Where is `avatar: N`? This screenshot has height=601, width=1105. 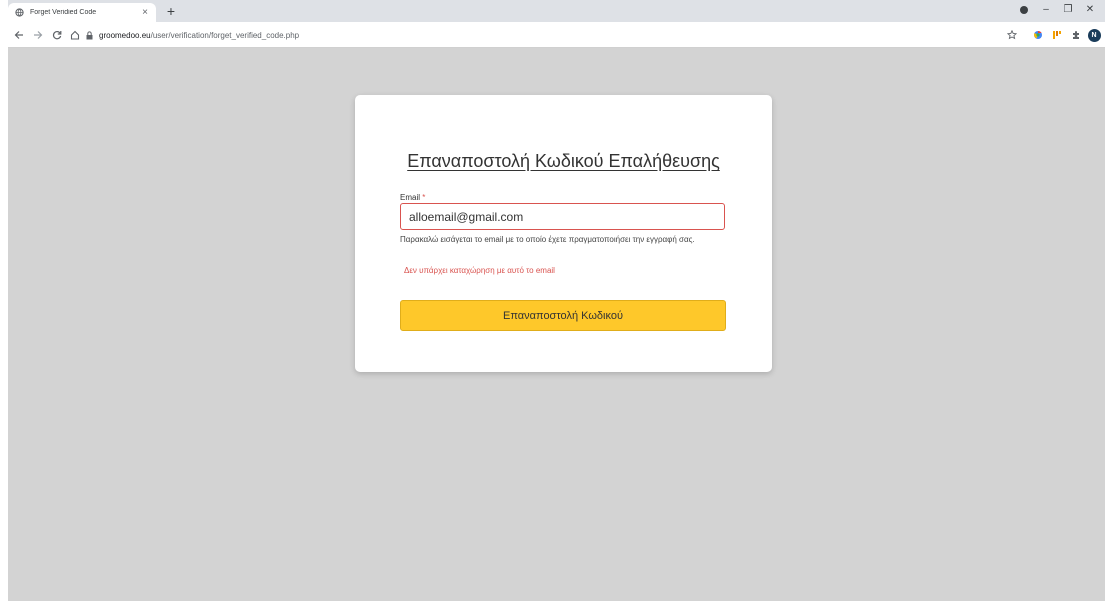
avatar: N is located at coordinates (1094, 35).